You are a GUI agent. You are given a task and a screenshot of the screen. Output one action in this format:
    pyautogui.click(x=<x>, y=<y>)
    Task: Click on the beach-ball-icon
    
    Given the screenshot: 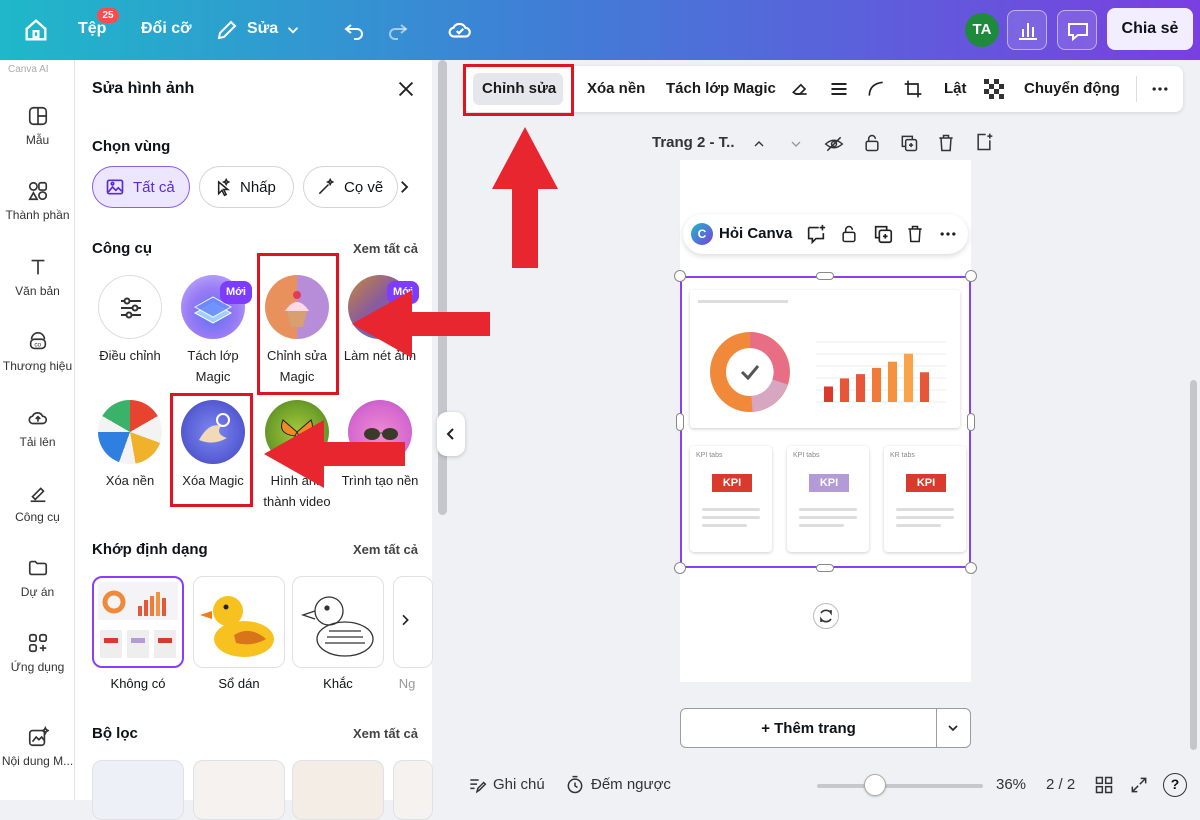 What is the action you would take?
    pyautogui.click(x=130, y=432)
    